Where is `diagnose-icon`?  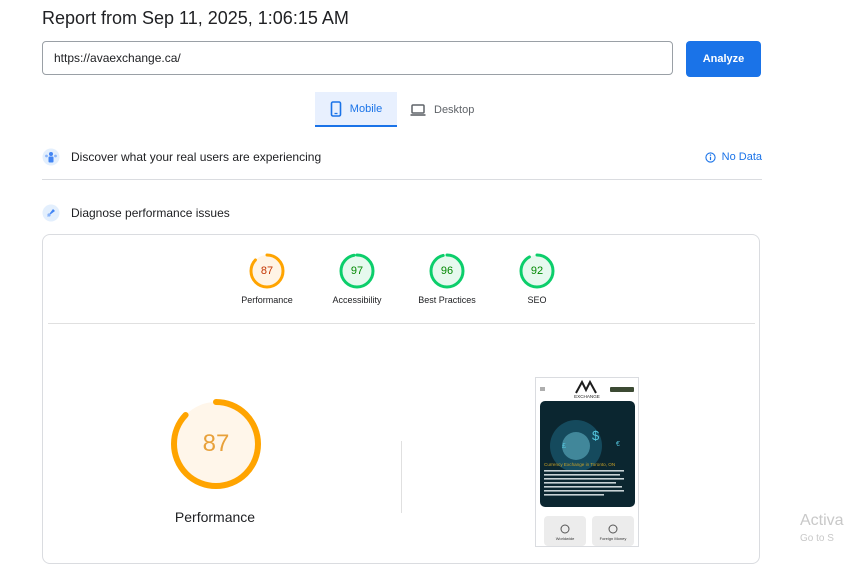 diagnose-icon is located at coordinates (51, 213).